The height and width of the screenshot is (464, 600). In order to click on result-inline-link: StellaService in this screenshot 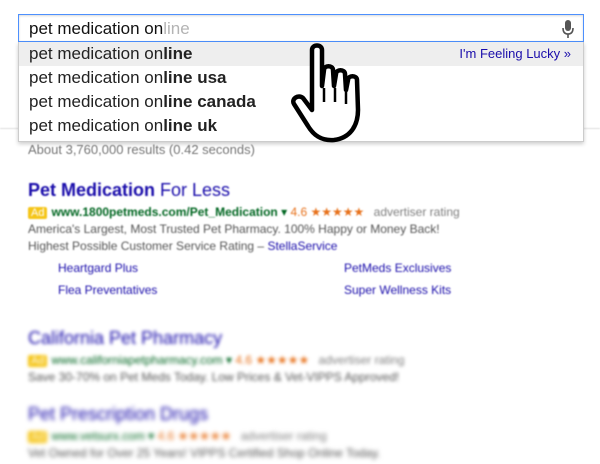, I will do `click(302, 246)`.